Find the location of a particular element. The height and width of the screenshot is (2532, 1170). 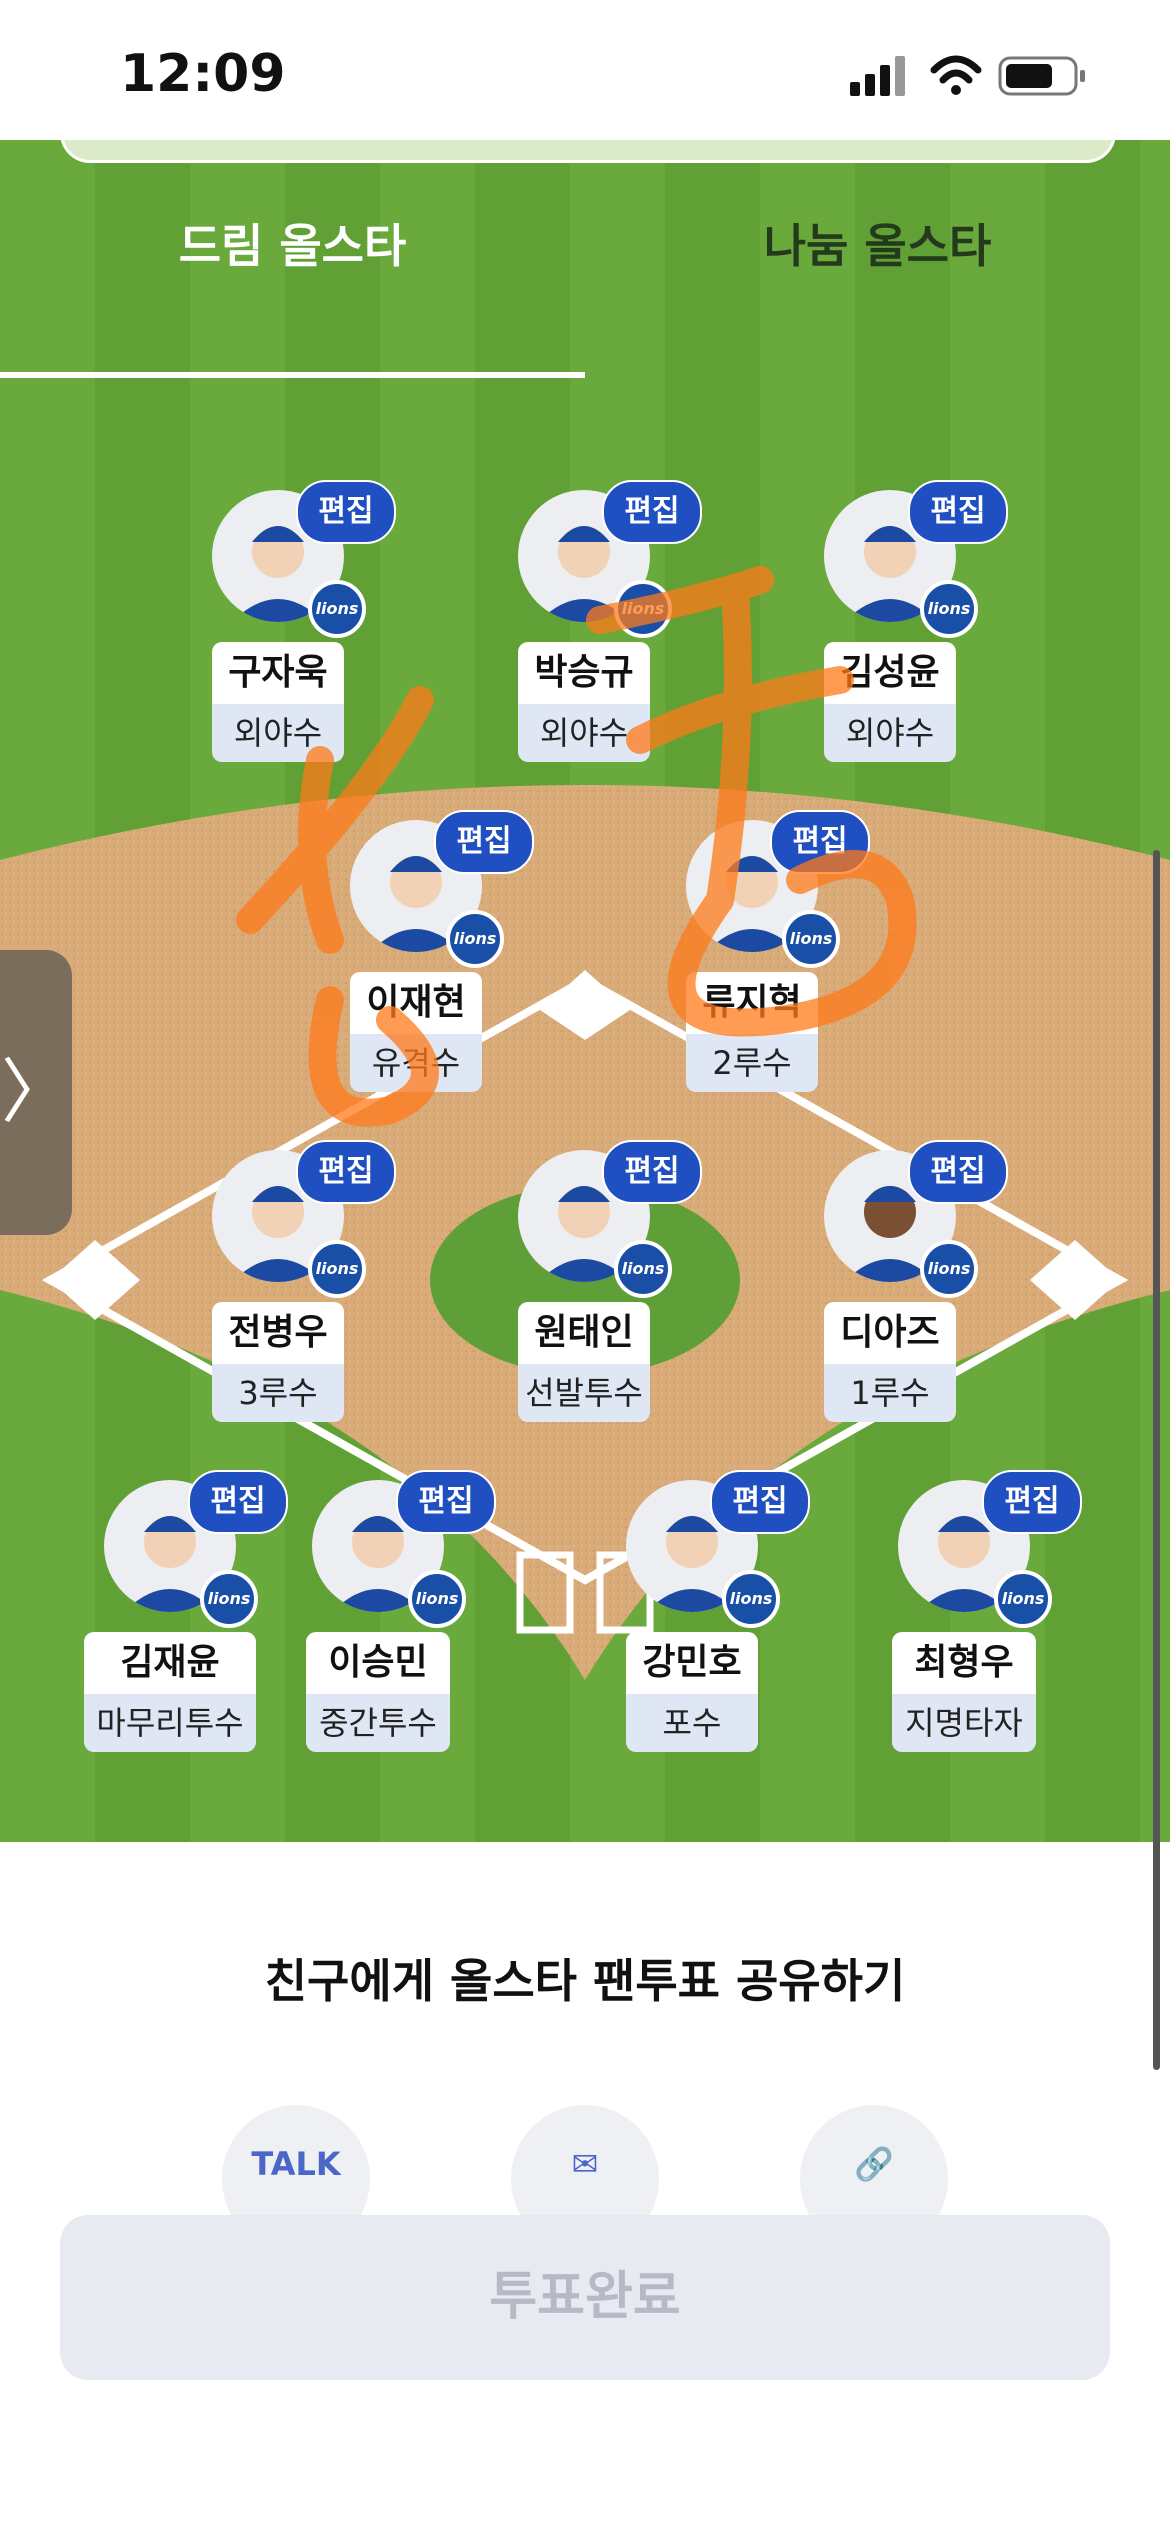

player-name: 강민호 is located at coordinates (692, 1663).